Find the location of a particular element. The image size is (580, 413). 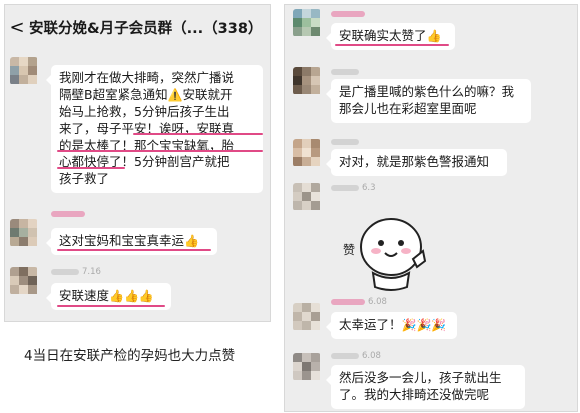

group-title: 安联分娩&月子会员群（...（338） is located at coordinates (146, 28).